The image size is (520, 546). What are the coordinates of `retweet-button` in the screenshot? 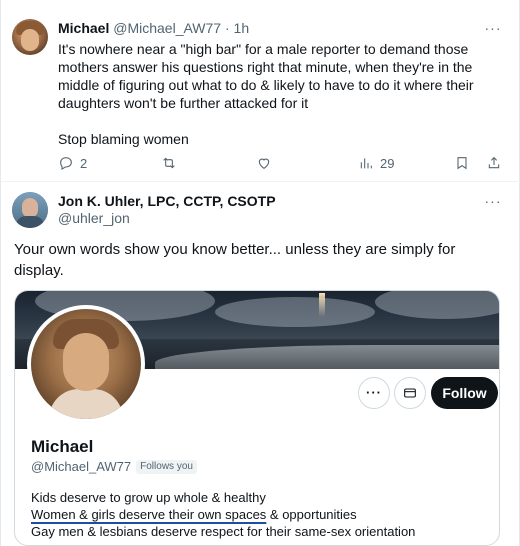 It's located at (169, 163).